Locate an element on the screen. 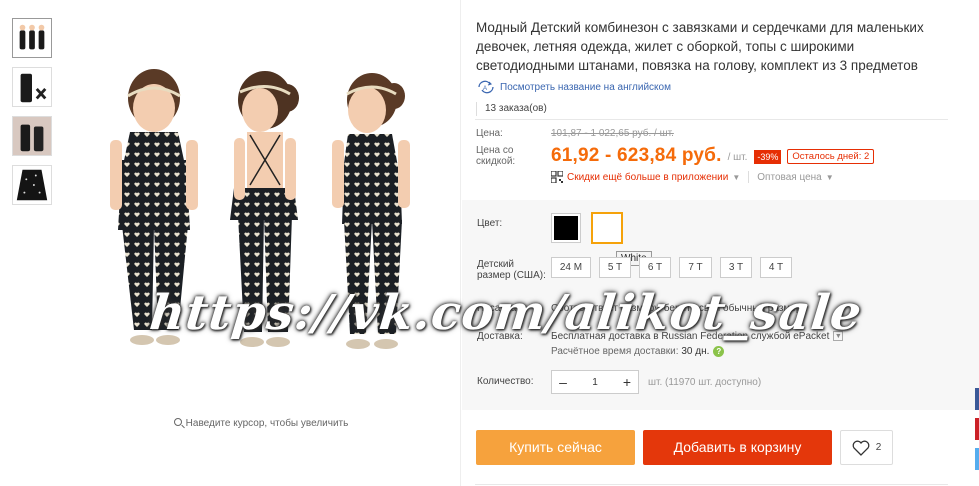 This screenshot has height=486, width=979. thumbnail-list is located at coordinates (32, 116).